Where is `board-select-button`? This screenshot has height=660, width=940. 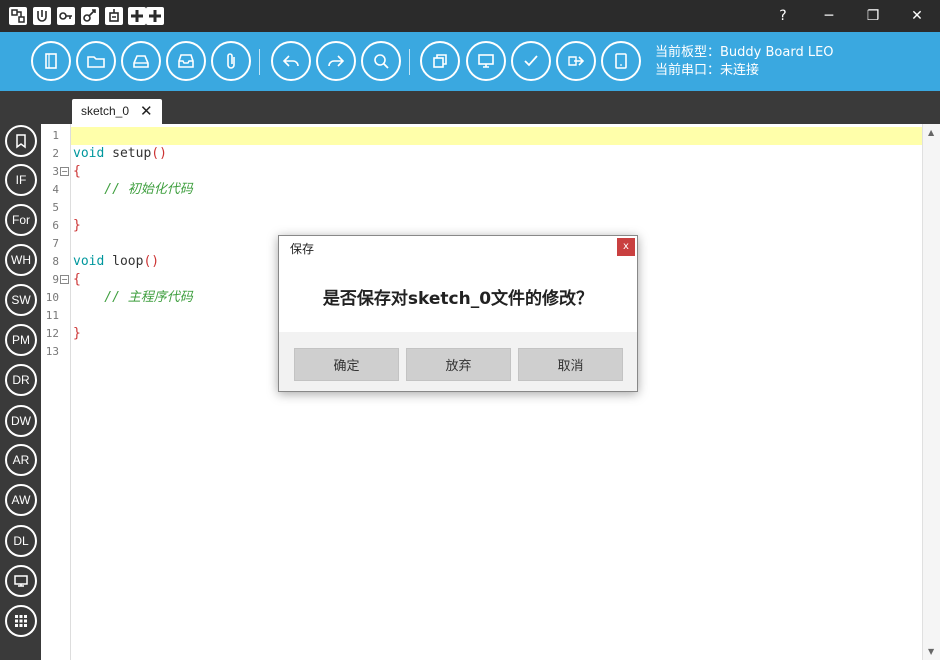
board-select-button is located at coordinates (621, 61).